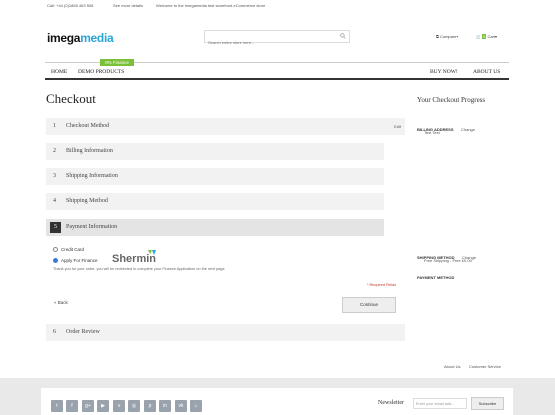  What do you see at coordinates (97, 38) in the screenshot?
I see `logo-part2: media` at bounding box center [97, 38].